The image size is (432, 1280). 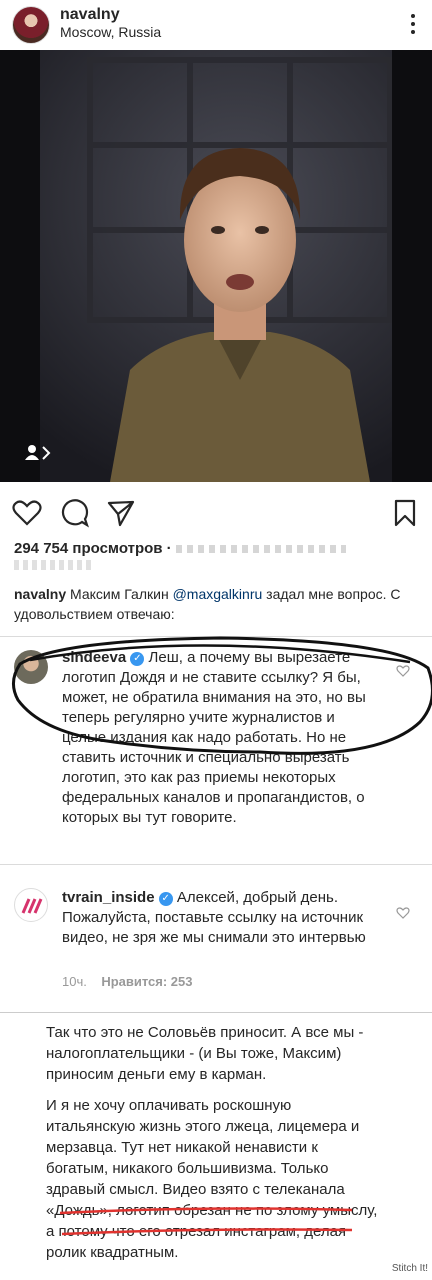 I want to click on tvrain-logo-icon, so click(x=32, y=906).